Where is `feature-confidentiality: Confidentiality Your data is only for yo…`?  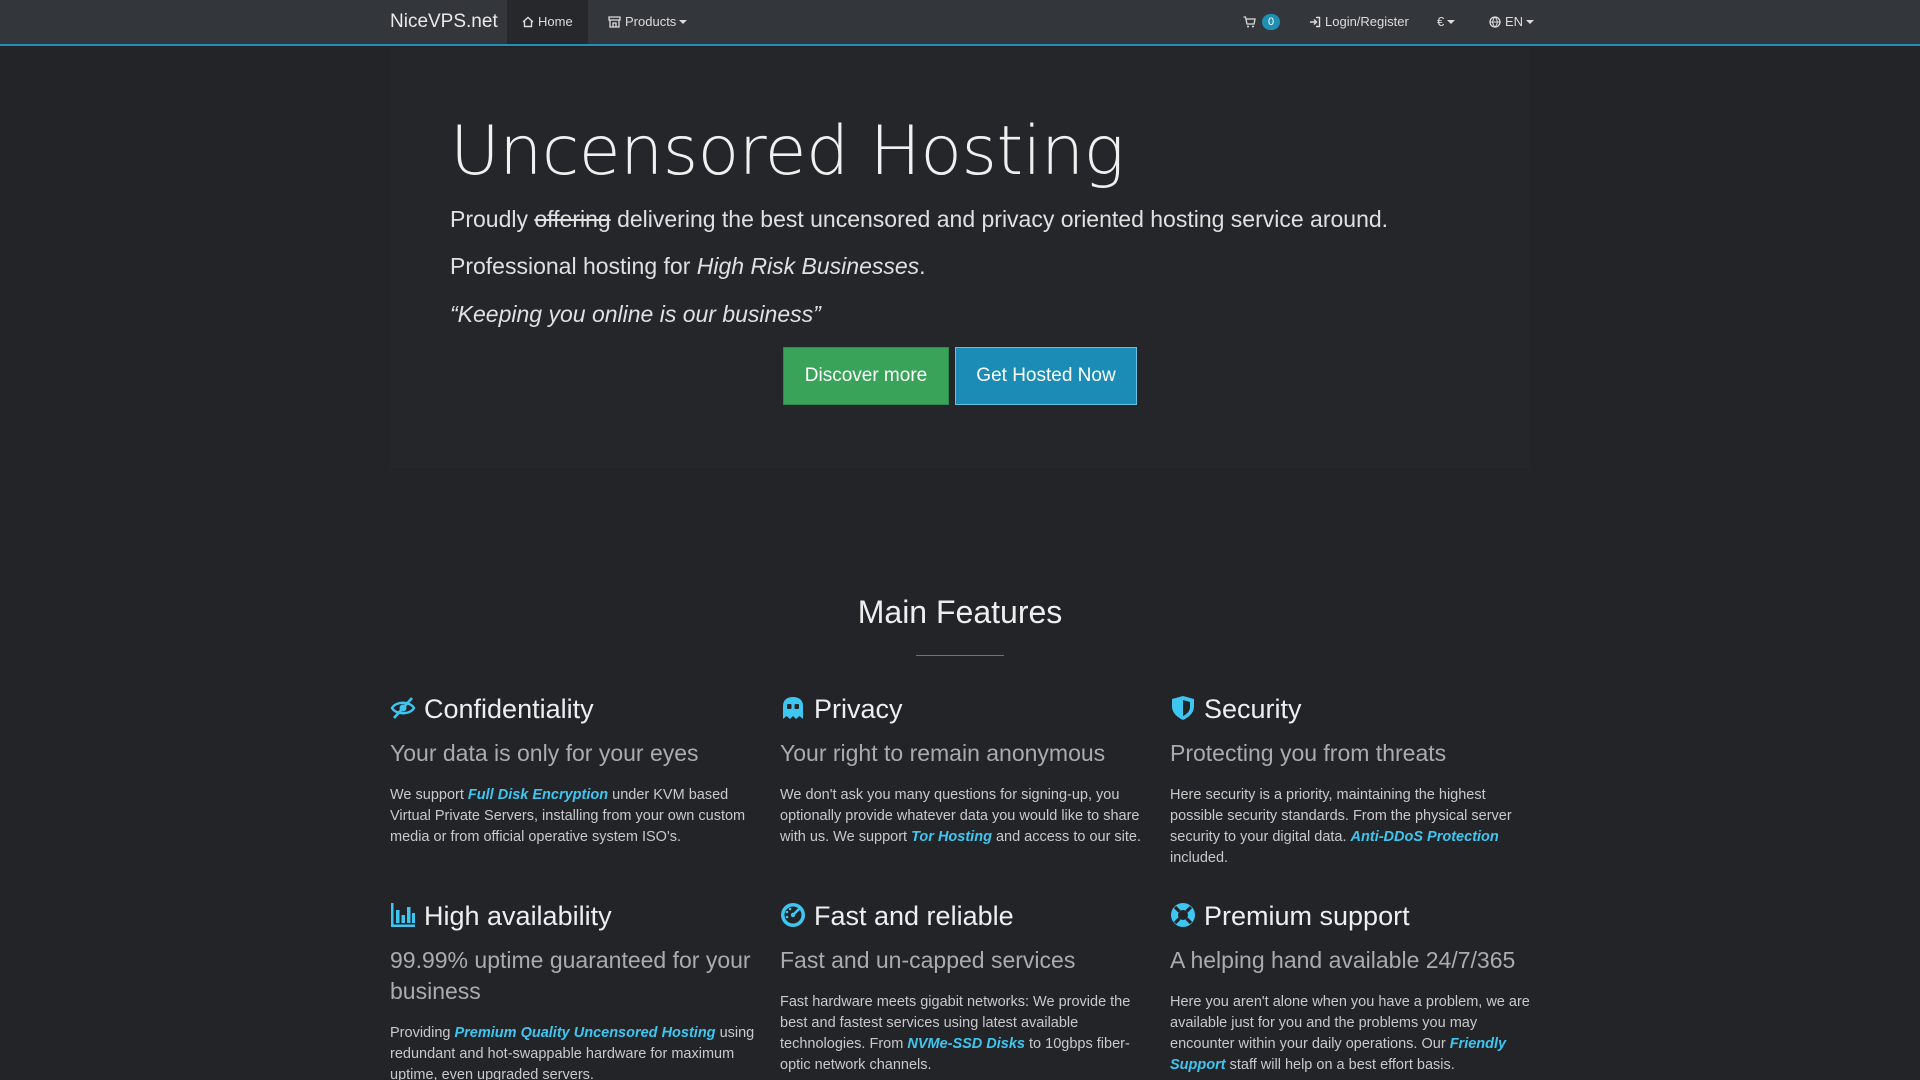
feature-confidentiality: Confidentiality Your data is only for yo… is located at coordinates (575, 771).